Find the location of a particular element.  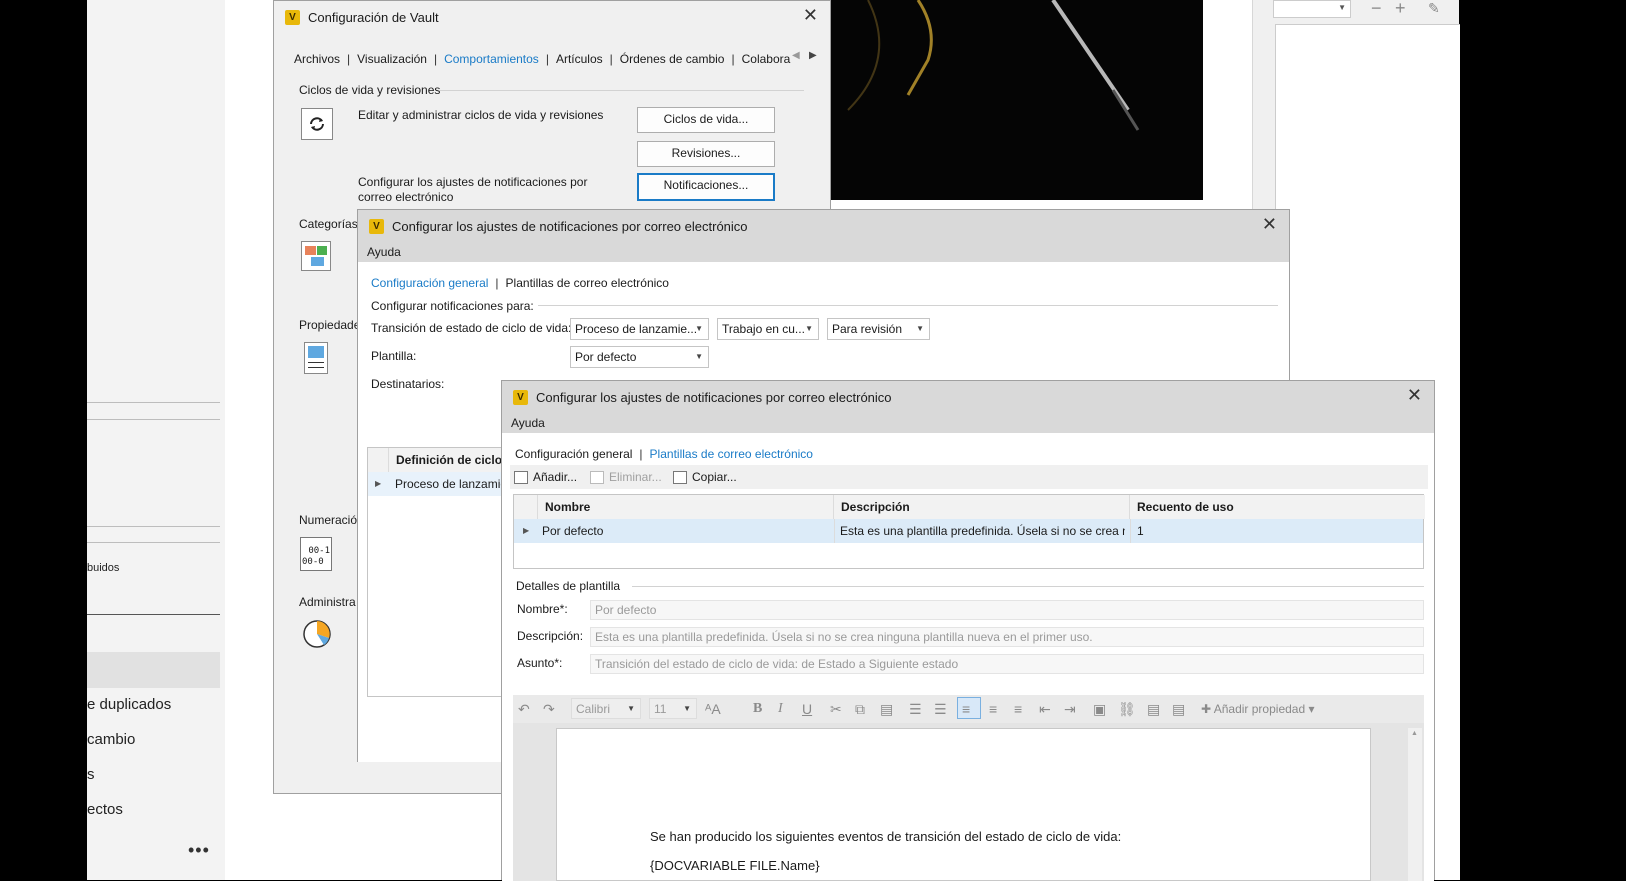

paste-icon: ▤ is located at coordinates (886, 709).